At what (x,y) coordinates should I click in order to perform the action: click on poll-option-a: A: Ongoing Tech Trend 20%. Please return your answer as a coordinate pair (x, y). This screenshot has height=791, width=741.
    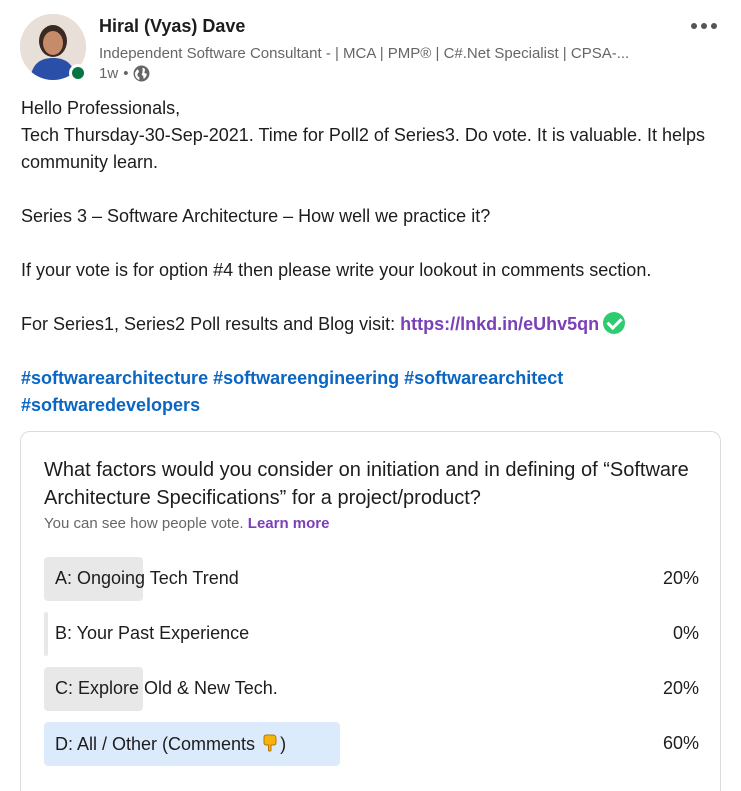
    Looking at the image, I should click on (371, 579).